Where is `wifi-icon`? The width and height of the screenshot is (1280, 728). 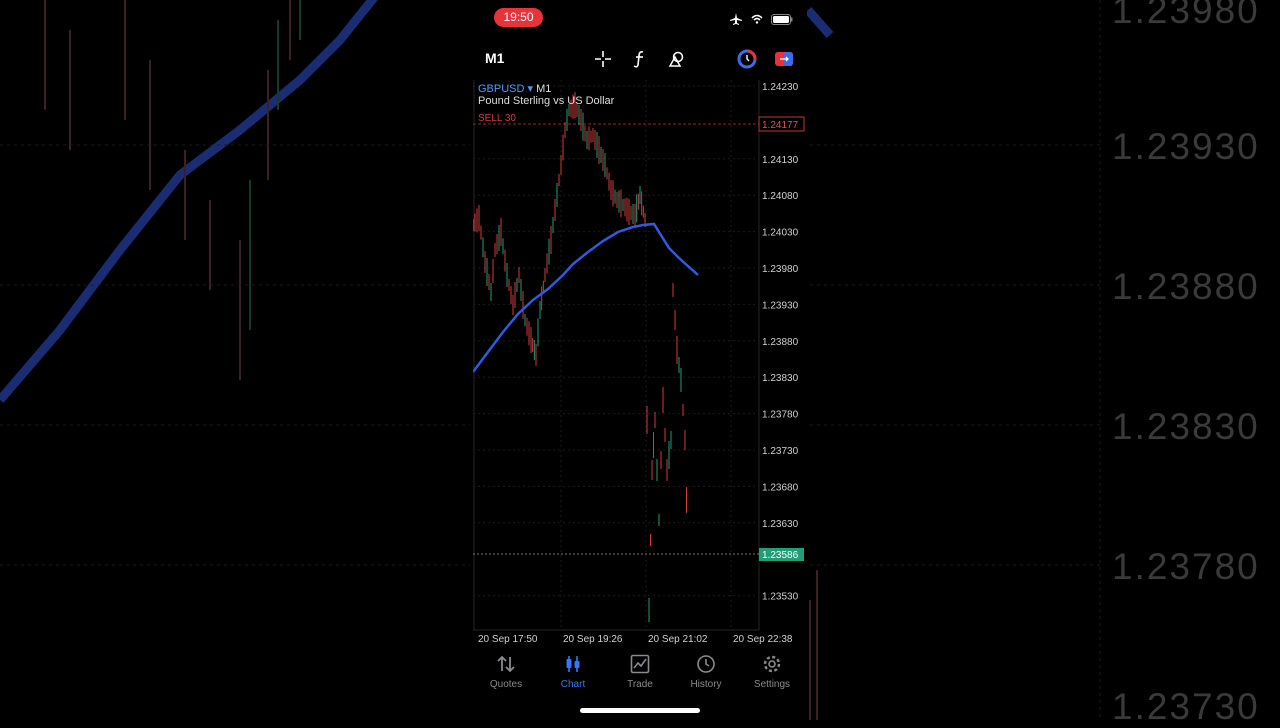
wifi-icon is located at coordinates (757, 19).